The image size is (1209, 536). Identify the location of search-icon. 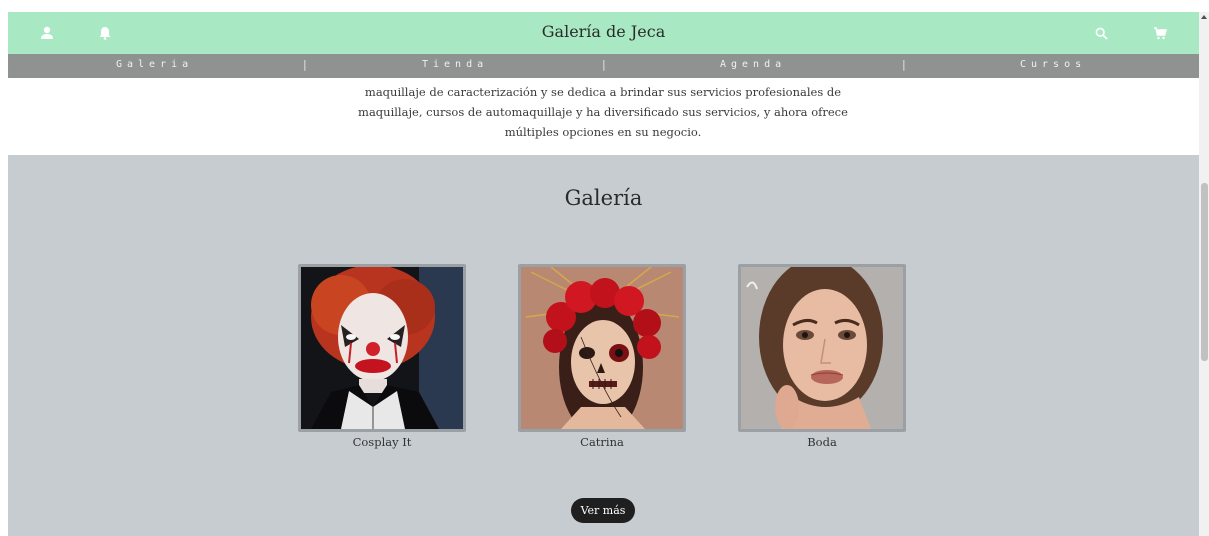
(1101, 33).